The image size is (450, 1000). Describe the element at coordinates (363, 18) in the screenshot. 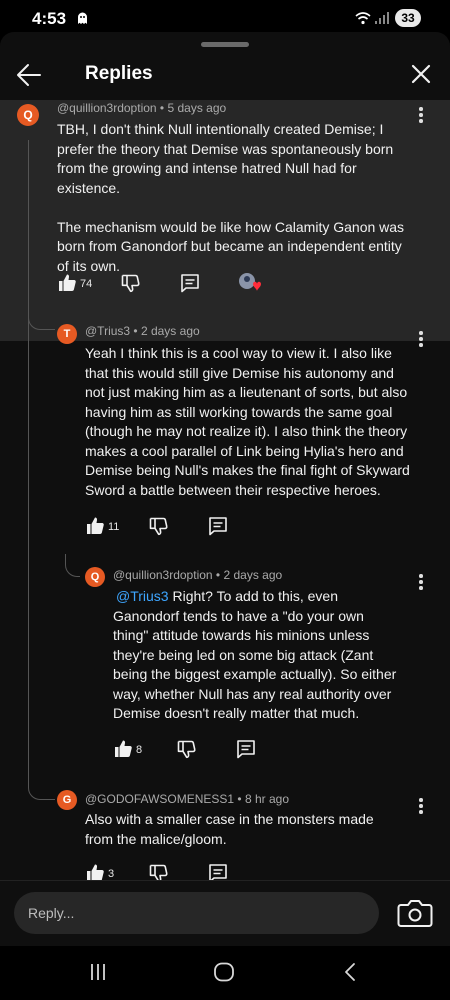

I see `wifi-icon` at that location.